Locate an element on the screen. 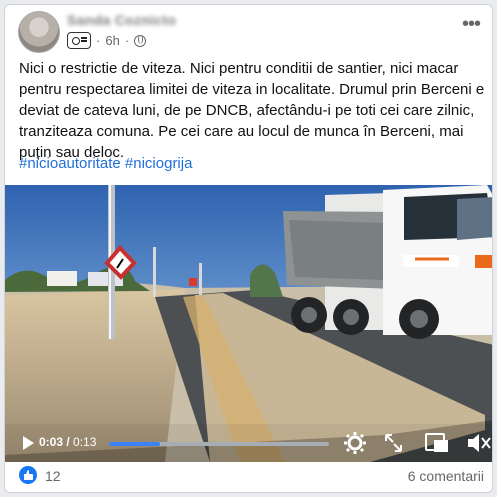  avatar is located at coordinates (39, 32).